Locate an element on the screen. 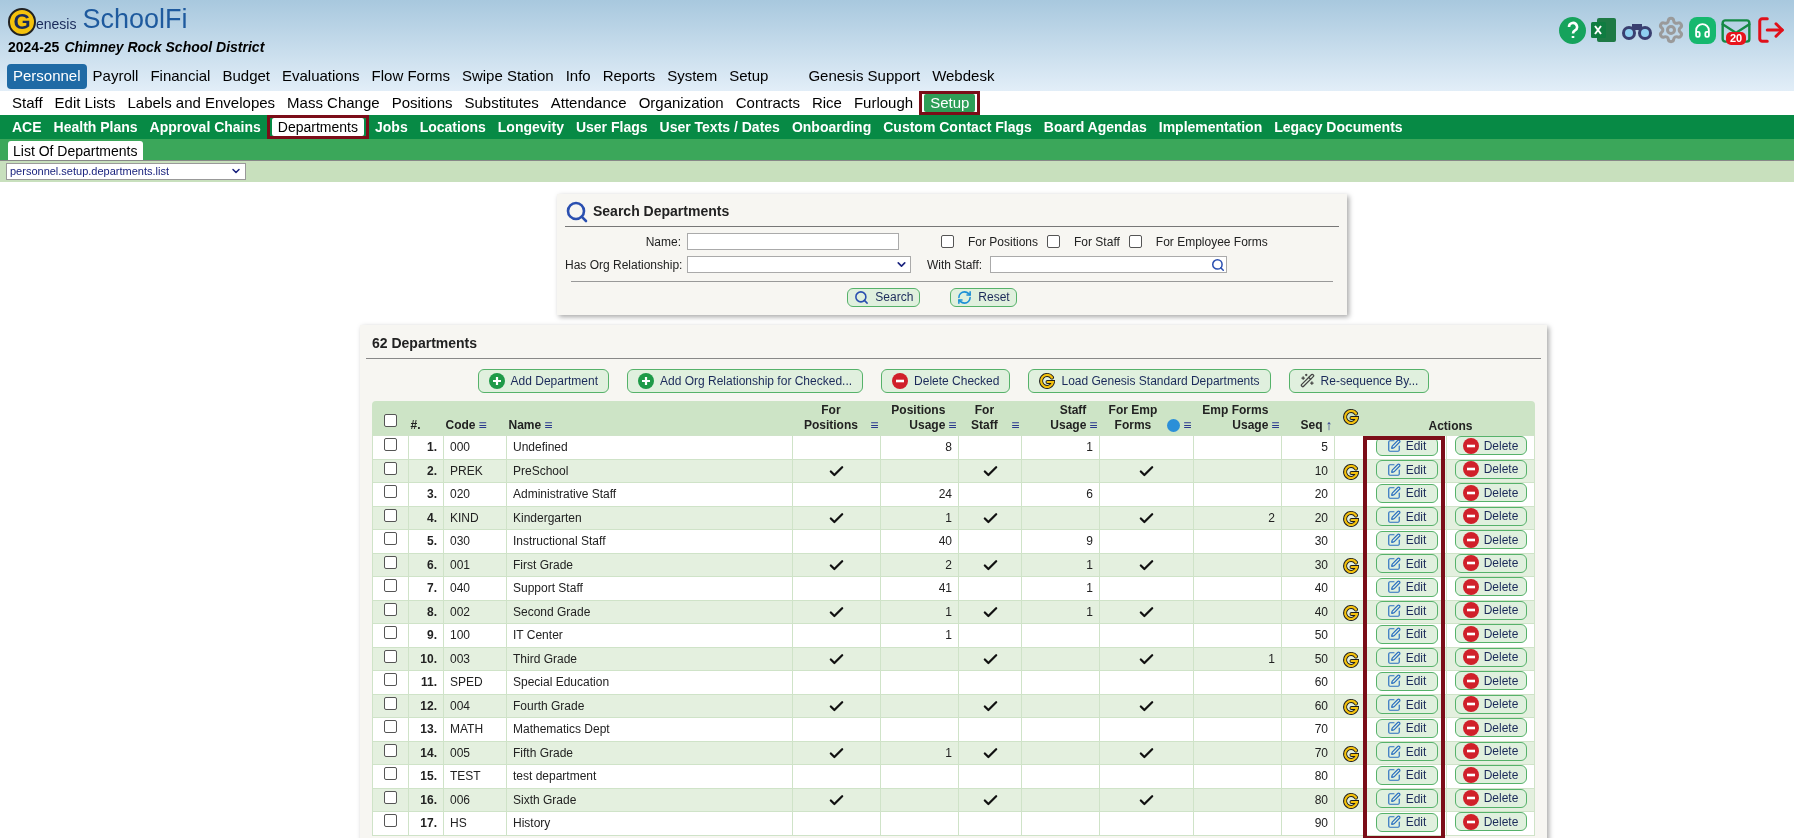  nav-tab: Health Plans is located at coordinates (95, 126).